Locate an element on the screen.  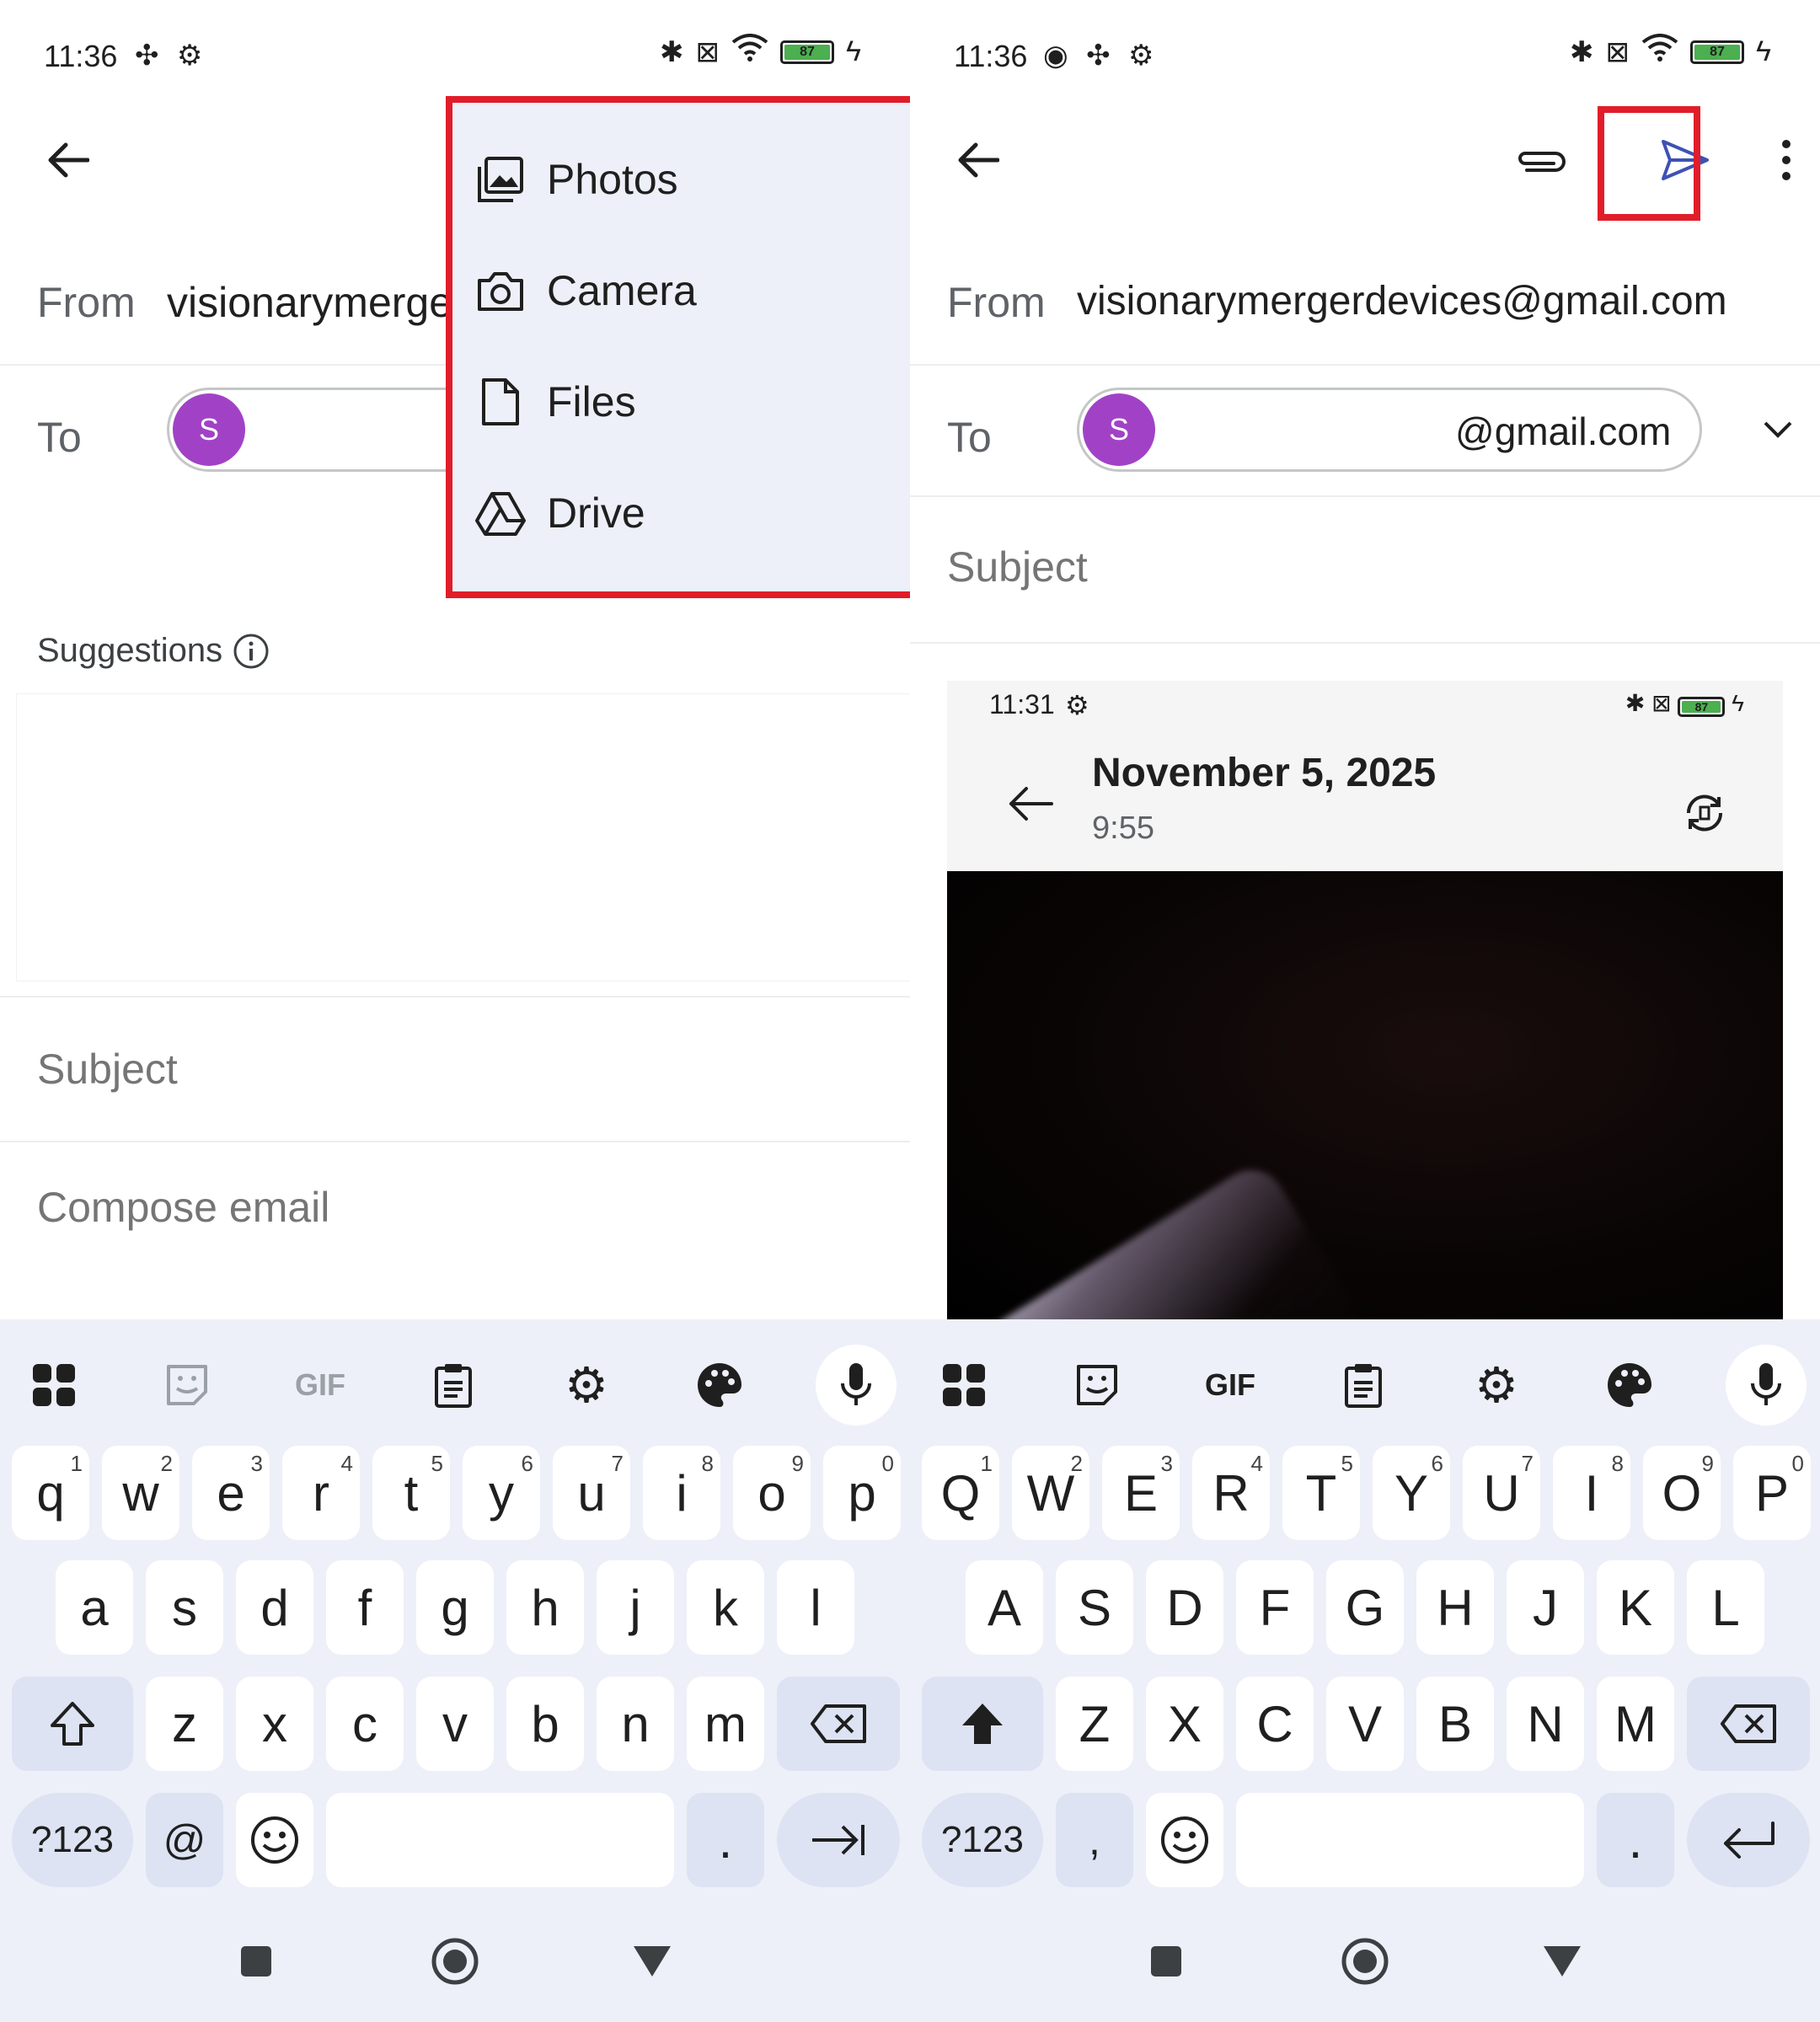
key-u: U7 is located at coordinates (1501, 1493).